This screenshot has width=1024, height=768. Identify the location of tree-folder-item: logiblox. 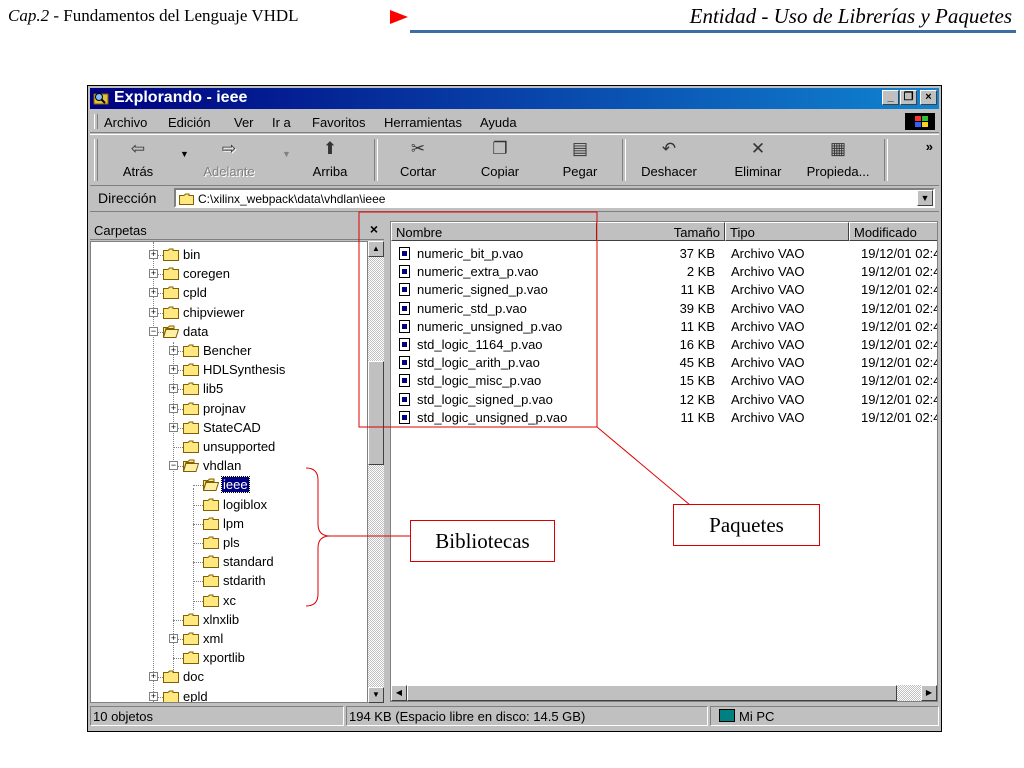
(229, 505).